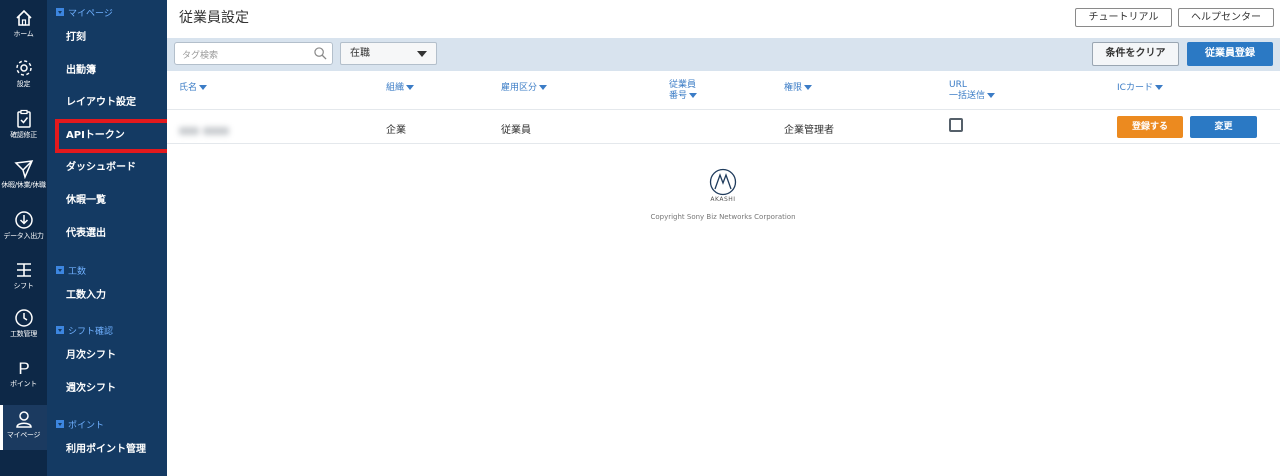 Image resolution: width=1280 pixels, height=476 pixels. Describe the element at coordinates (91, 331) in the screenshot. I see `nav-section-label: シフト確認` at that location.